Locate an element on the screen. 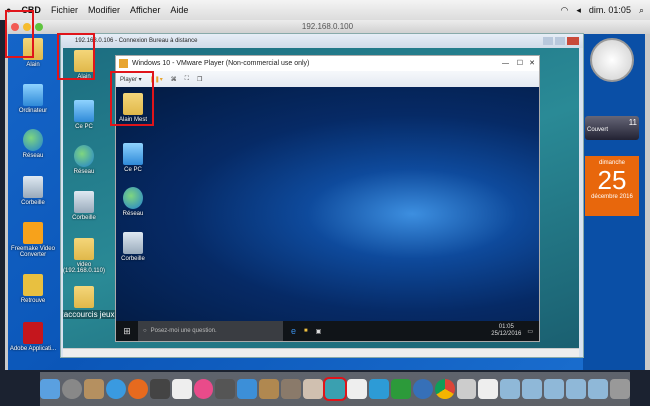 The width and height of the screenshot is (650, 406). mac-dock is located at coordinates (335, 389).